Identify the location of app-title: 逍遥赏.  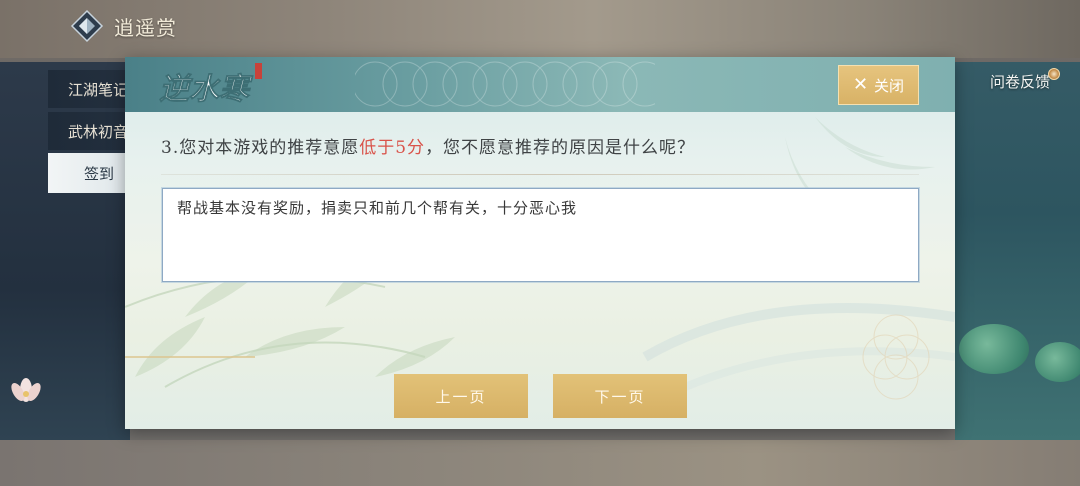
(145, 27).